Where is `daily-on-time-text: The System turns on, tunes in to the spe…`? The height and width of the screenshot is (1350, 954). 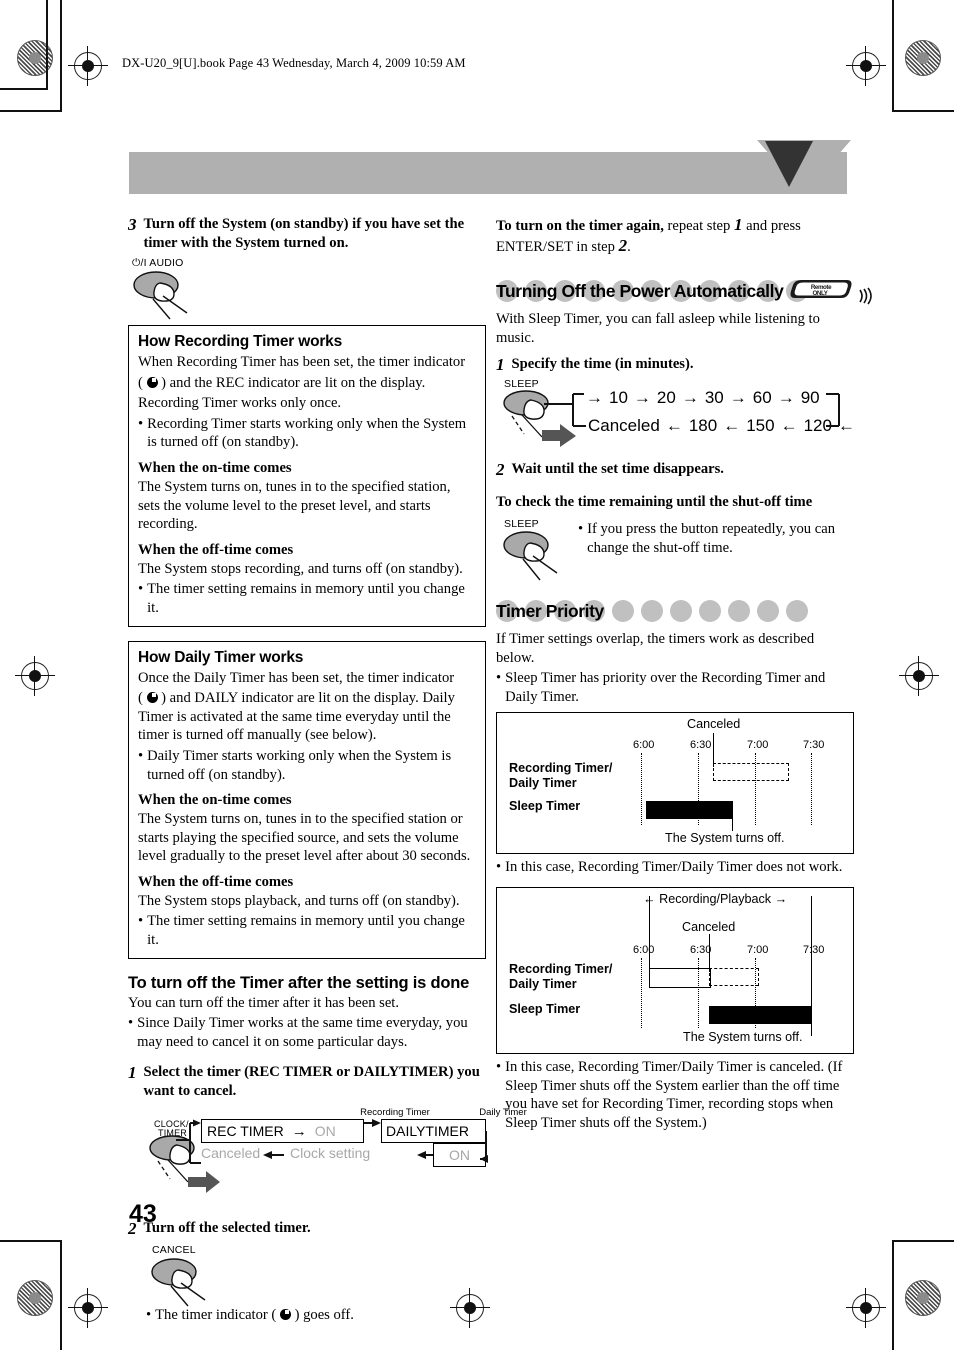
daily-on-time-text: The System turns on, tunes in to the spe… is located at coordinates (304, 838).